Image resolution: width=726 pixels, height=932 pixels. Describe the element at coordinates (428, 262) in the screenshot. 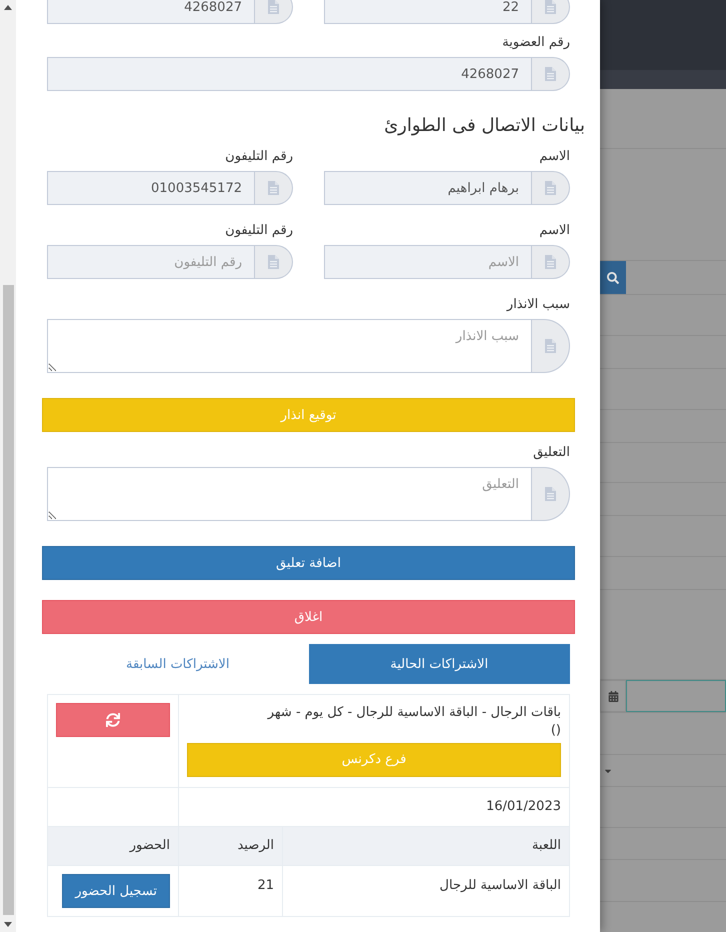

I see `input-field: الاسم` at that location.